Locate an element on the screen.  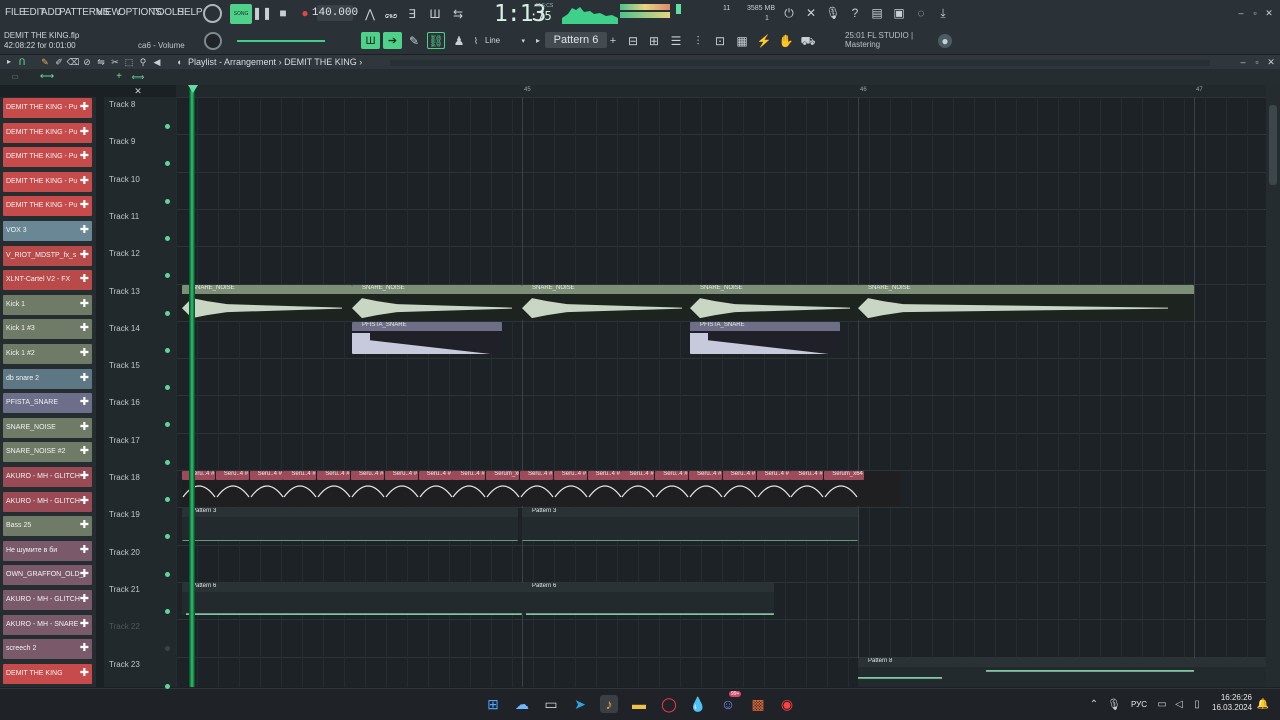
countdown-icon: ∃ is located at coordinates (412, 14).